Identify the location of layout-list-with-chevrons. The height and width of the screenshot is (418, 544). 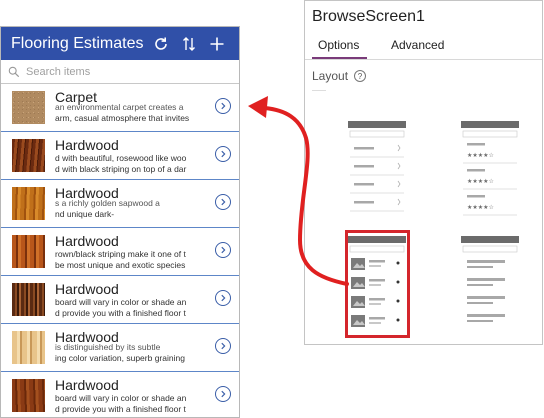
(377, 171).